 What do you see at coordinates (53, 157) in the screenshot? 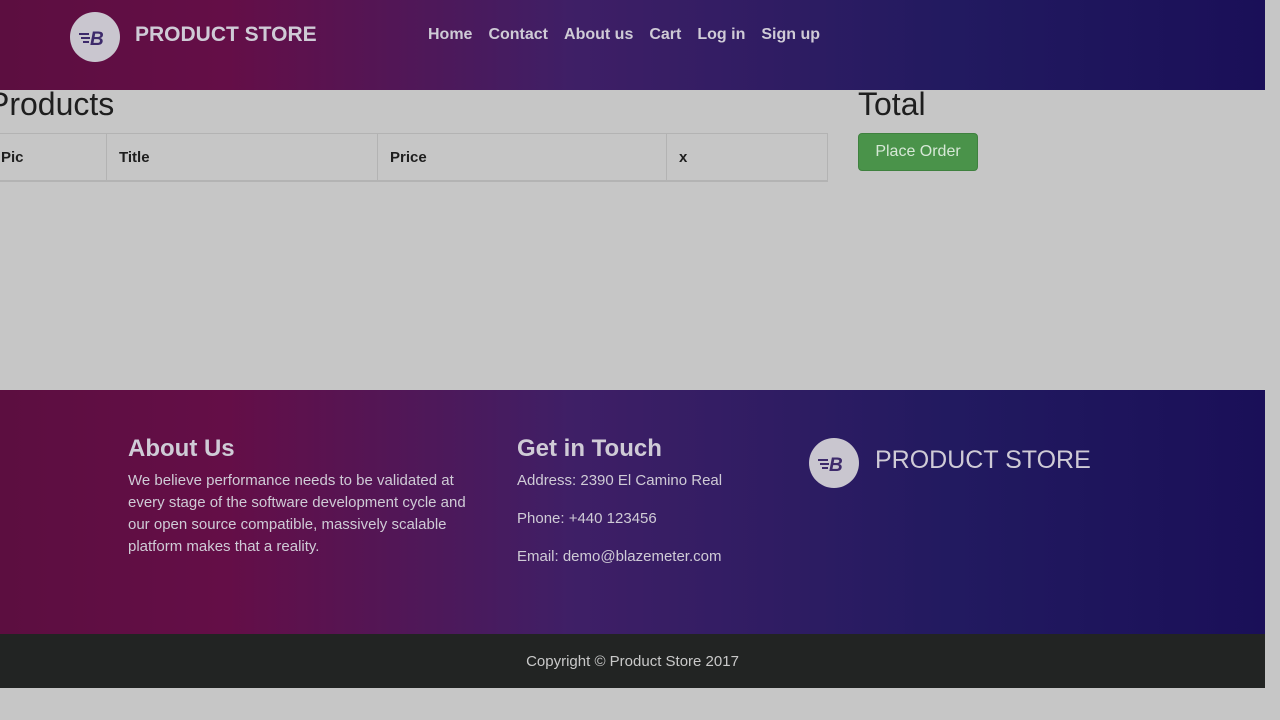
I see `column-pic: Pic` at bounding box center [53, 157].